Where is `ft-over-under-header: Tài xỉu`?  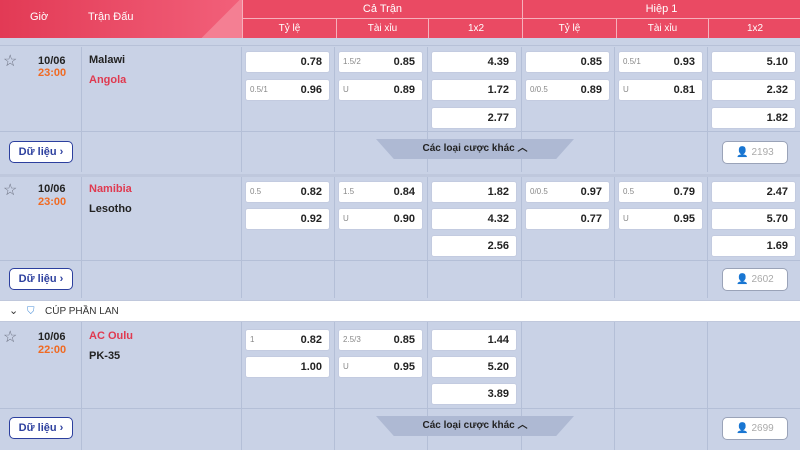 ft-over-under-header: Tài xỉu is located at coordinates (382, 28).